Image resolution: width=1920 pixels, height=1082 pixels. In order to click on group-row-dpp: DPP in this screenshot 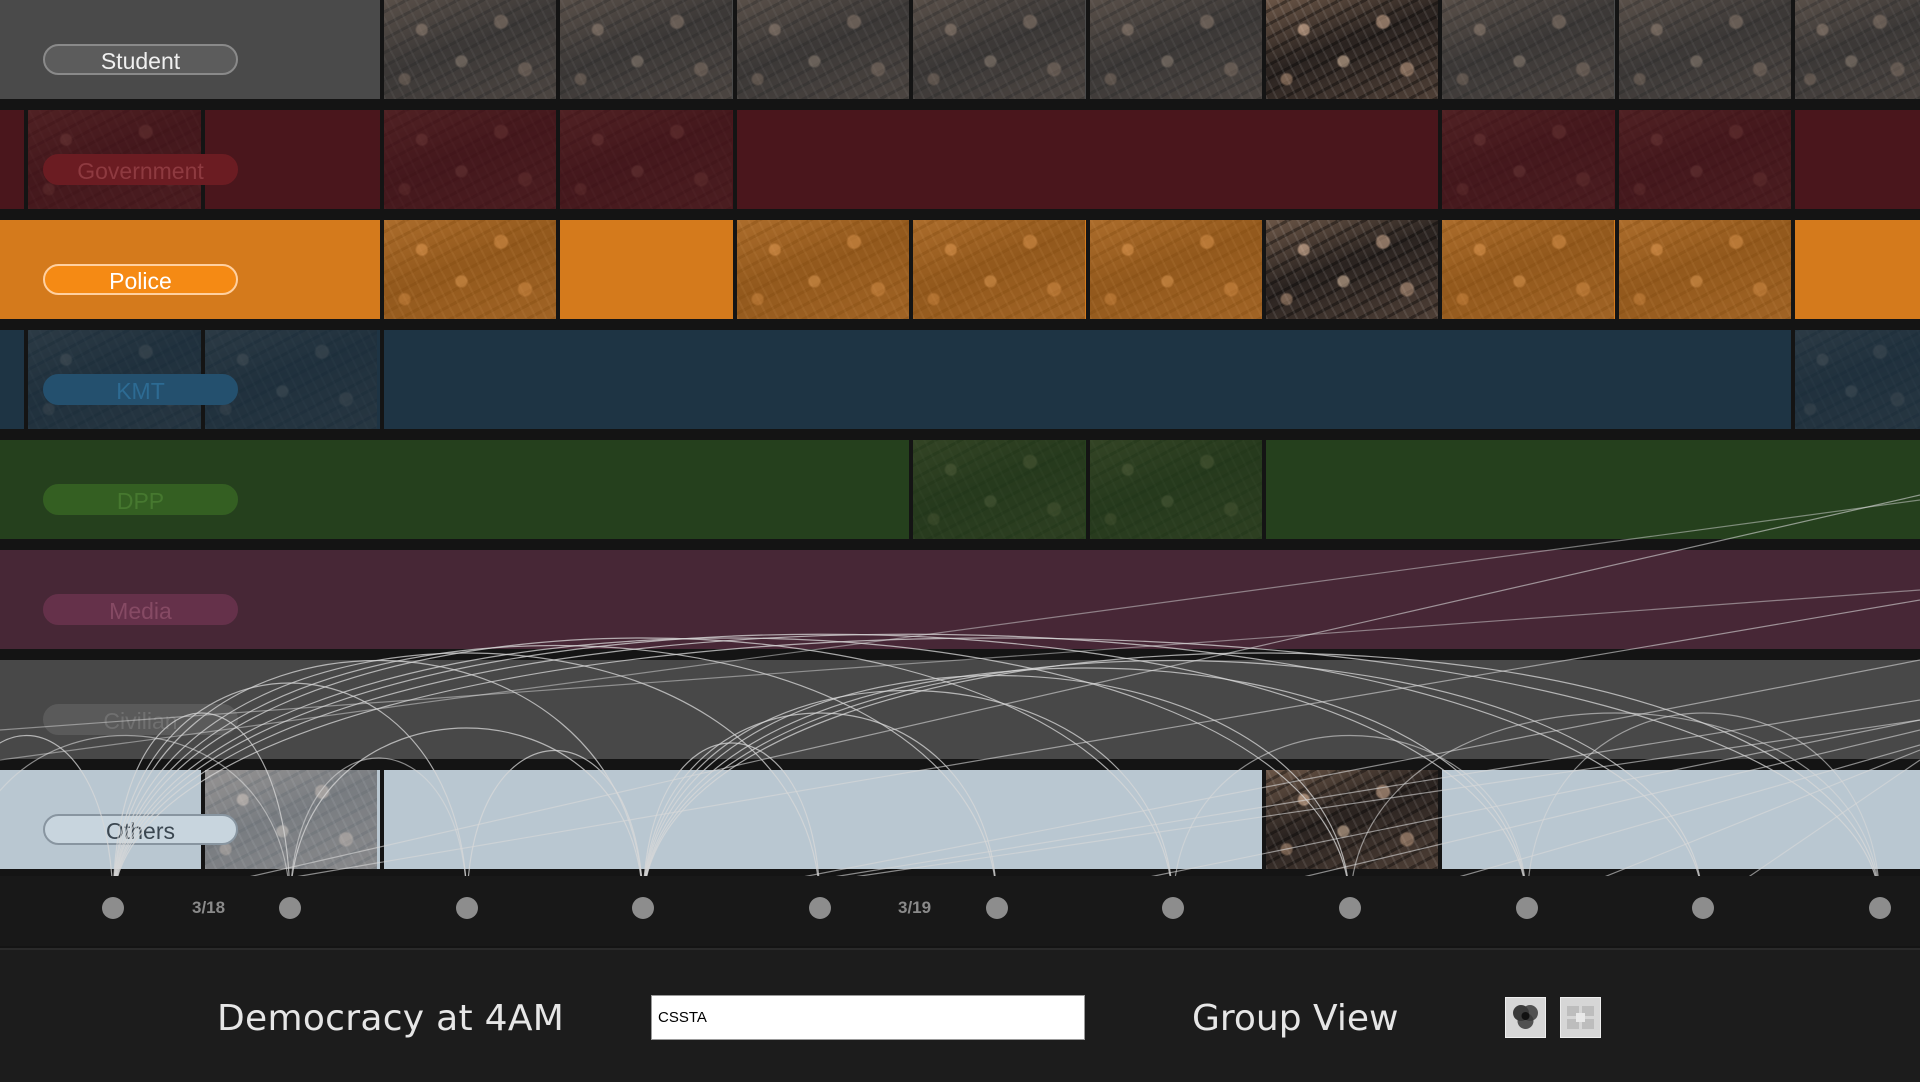, I will do `click(960, 489)`.